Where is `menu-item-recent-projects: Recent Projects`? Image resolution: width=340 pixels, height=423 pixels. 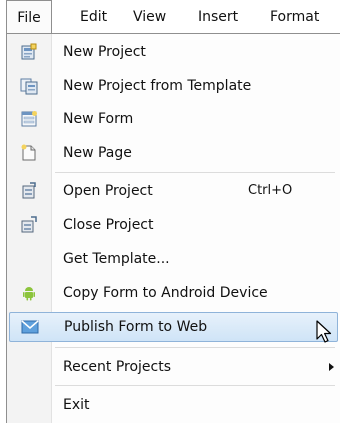
menu-item-recent-projects: Recent Projects is located at coordinates (173, 367).